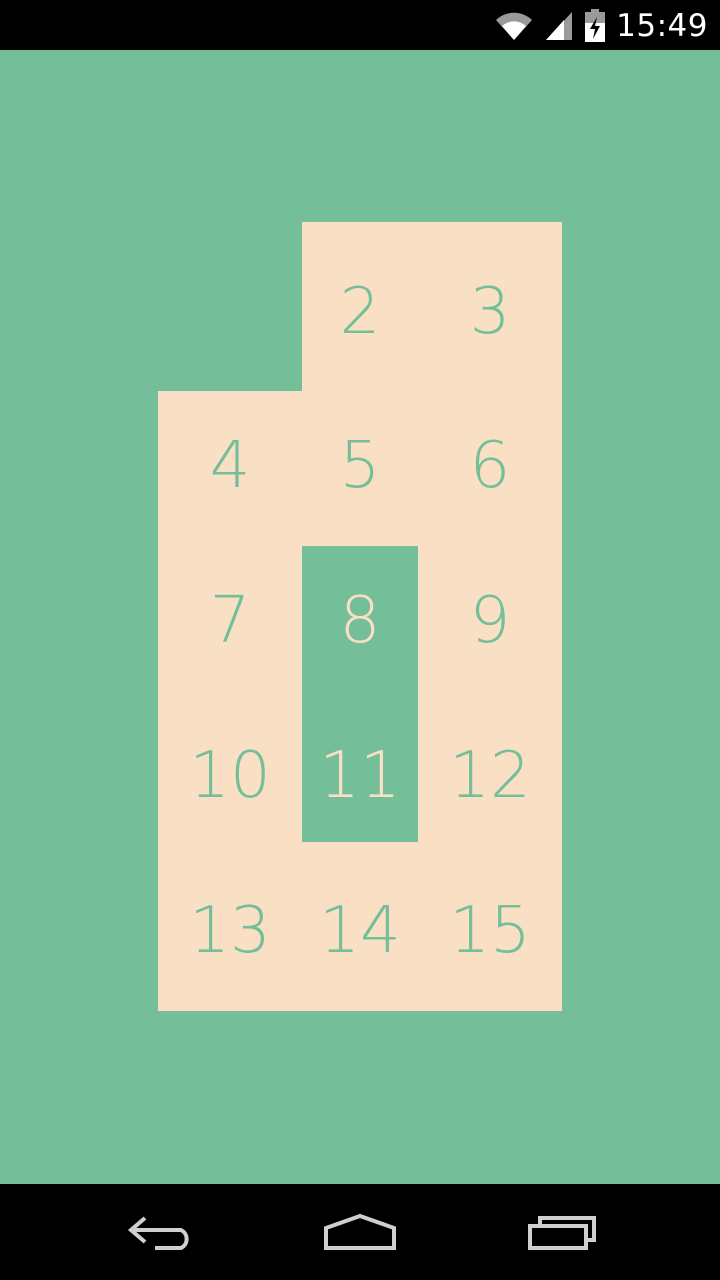 This screenshot has width=720, height=1280. I want to click on tile-13: 13, so click(230, 931).